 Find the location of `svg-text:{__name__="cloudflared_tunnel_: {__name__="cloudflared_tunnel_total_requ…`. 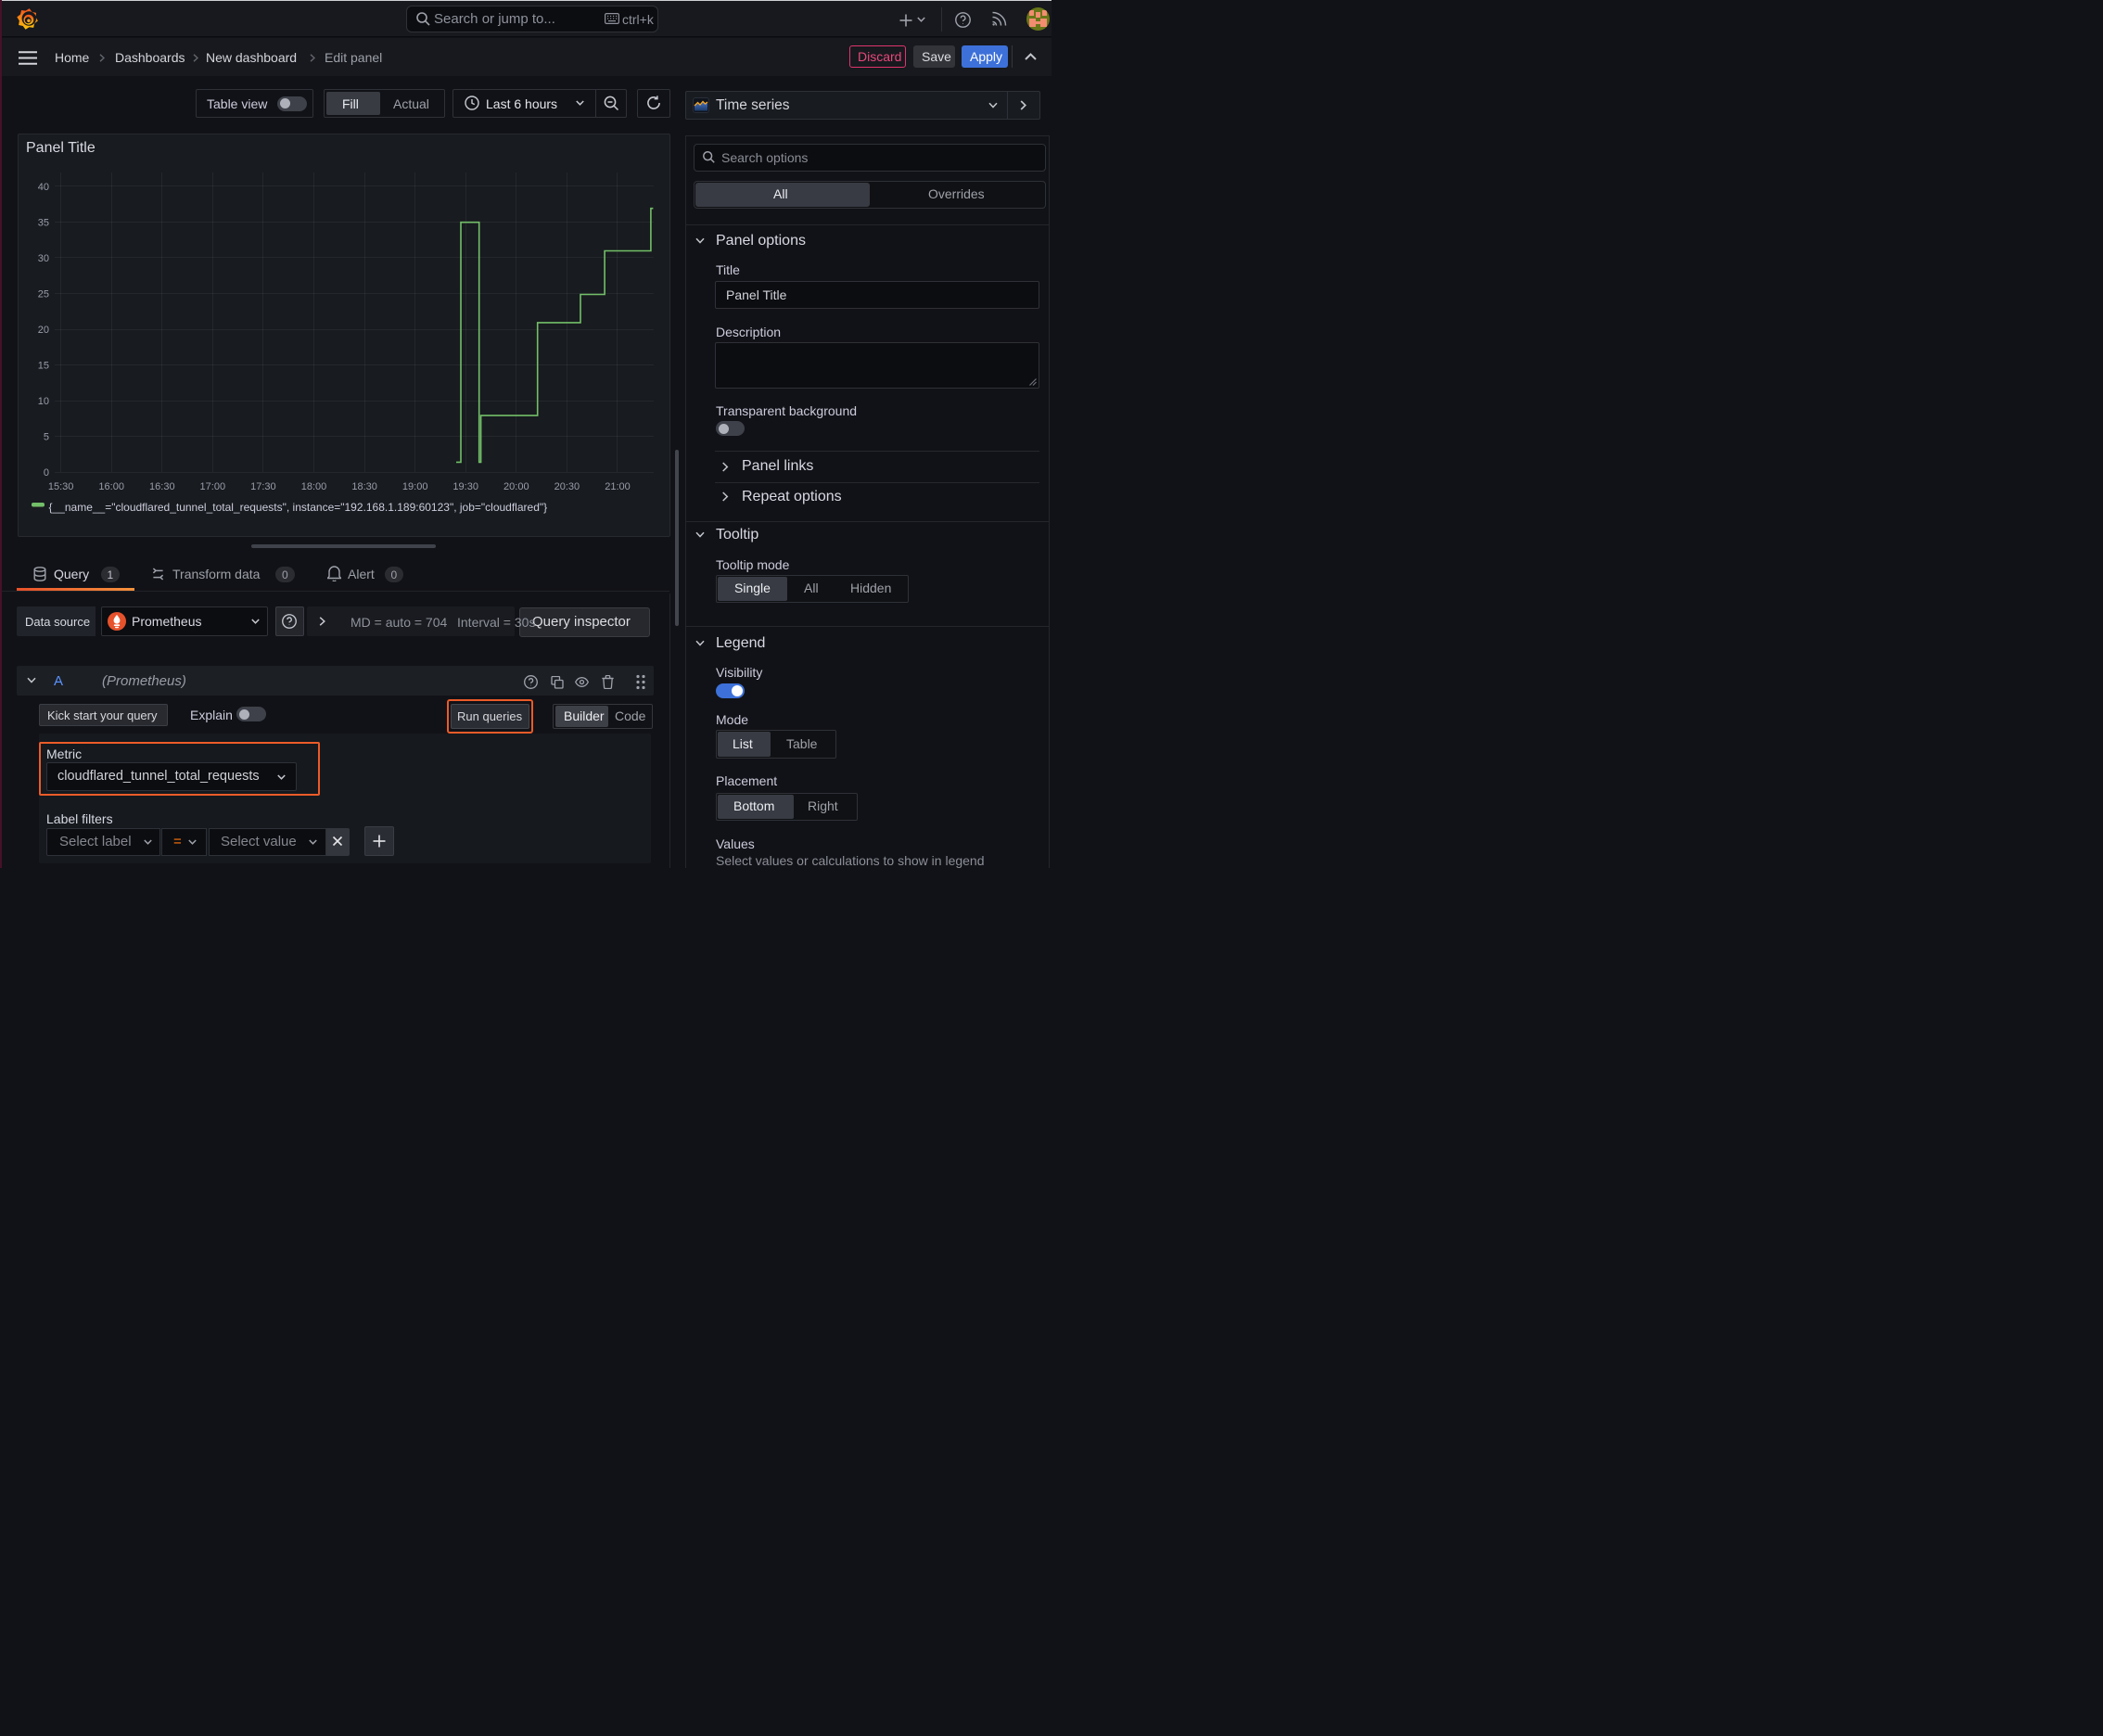

svg-text:{__name__="cloudflared_tunnel_: {__name__="cloudflared_tunnel_total_requ… is located at coordinates (298, 507).